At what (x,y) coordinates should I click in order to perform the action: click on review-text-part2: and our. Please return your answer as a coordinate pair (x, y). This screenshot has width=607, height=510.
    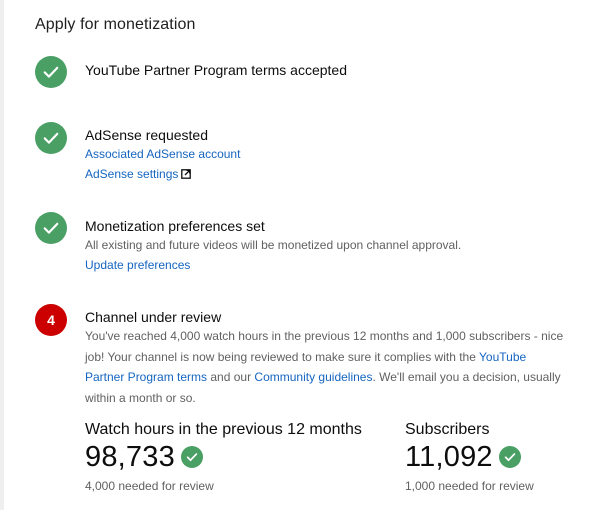
    Looking at the image, I should click on (231, 377).